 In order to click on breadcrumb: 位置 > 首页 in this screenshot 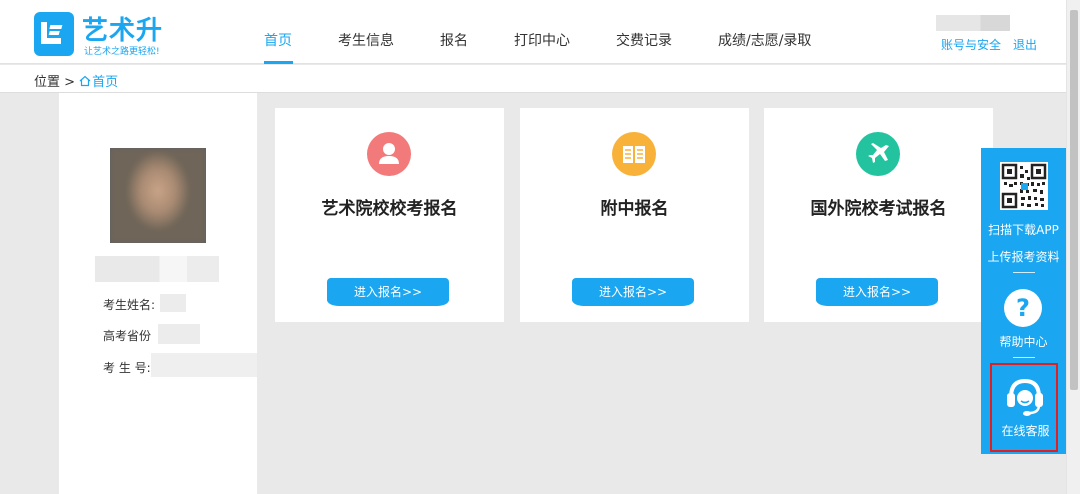, I will do `click(533, 79)`.